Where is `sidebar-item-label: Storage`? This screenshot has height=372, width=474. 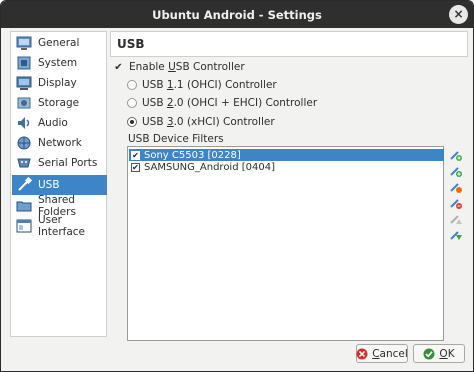 sidebar-item-label: Storage is located at coordinates (59, 103).